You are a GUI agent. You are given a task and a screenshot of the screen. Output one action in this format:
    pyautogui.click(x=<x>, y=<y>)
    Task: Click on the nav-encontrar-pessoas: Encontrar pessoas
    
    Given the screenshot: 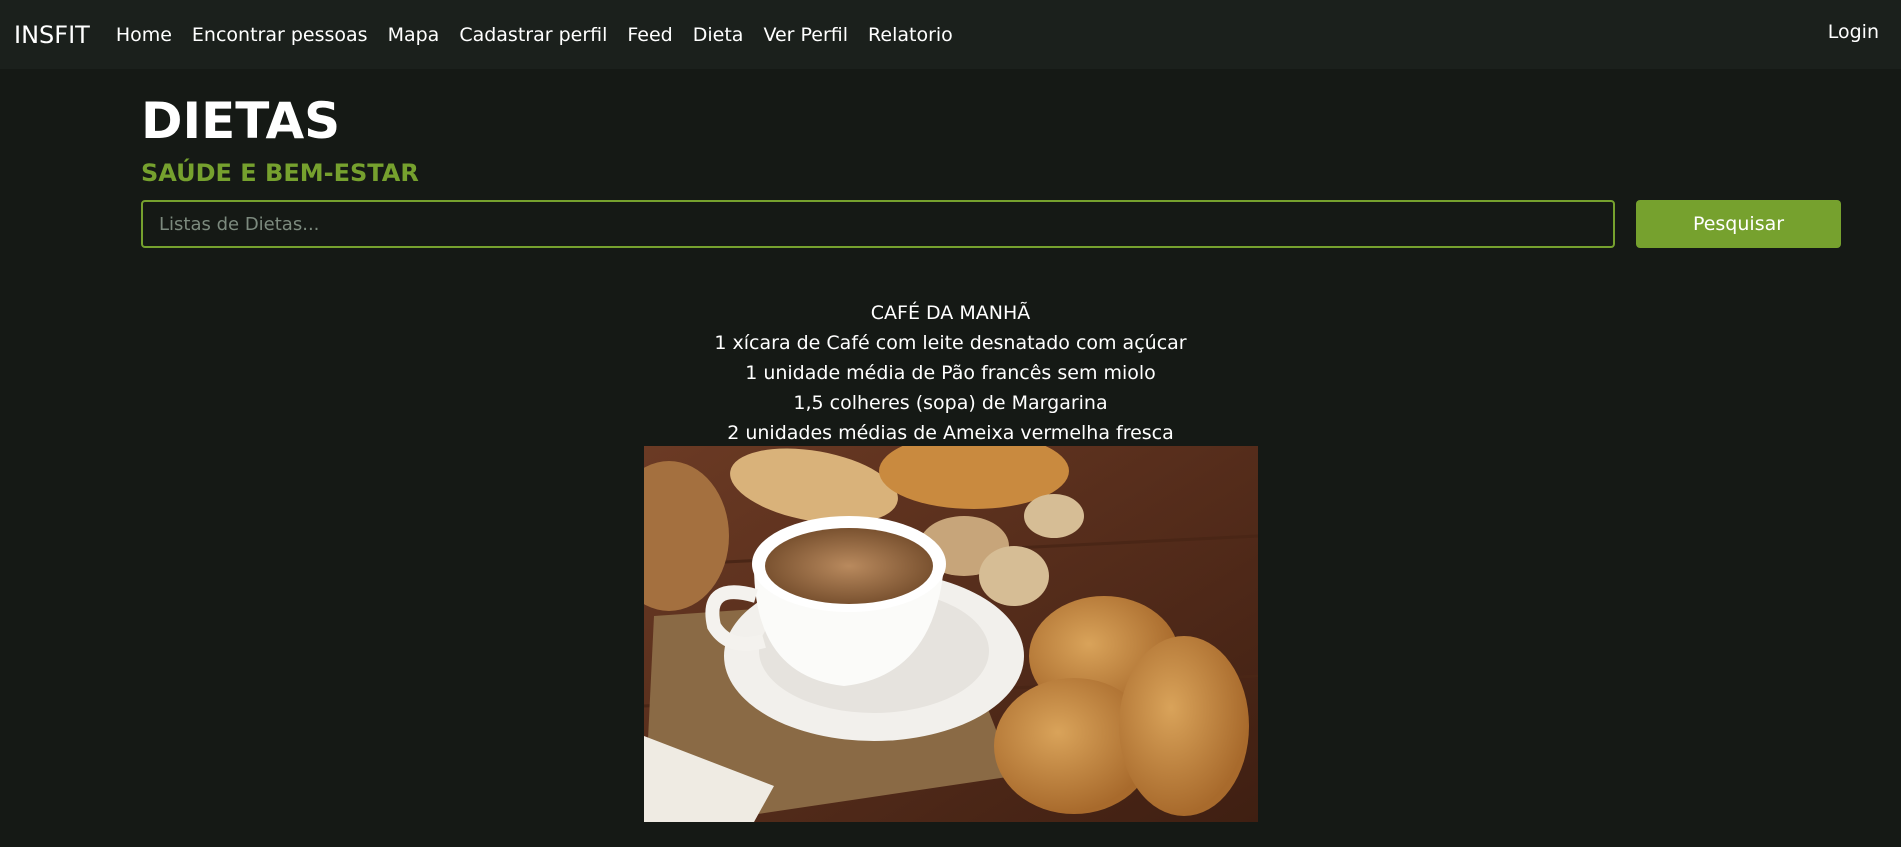 What is the action you would take?
    pyautogui.click(x=280, y=35)
    